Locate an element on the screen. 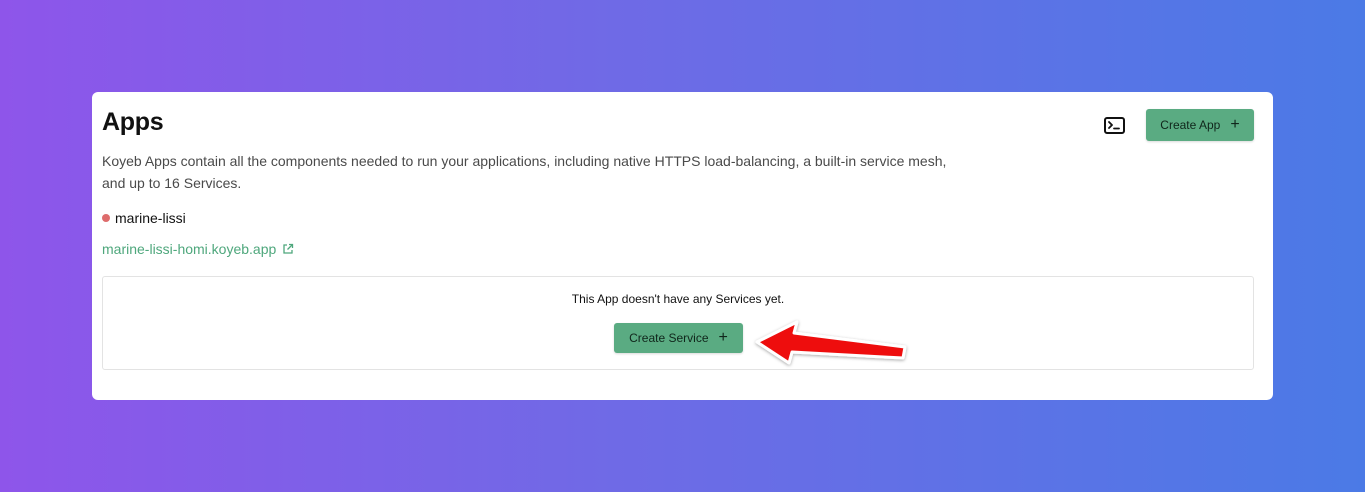 The height and width of the screenshot is (492, 1365). empty-services-message: This App doesn't have any Services yet. is located at coordinates (678, 299).